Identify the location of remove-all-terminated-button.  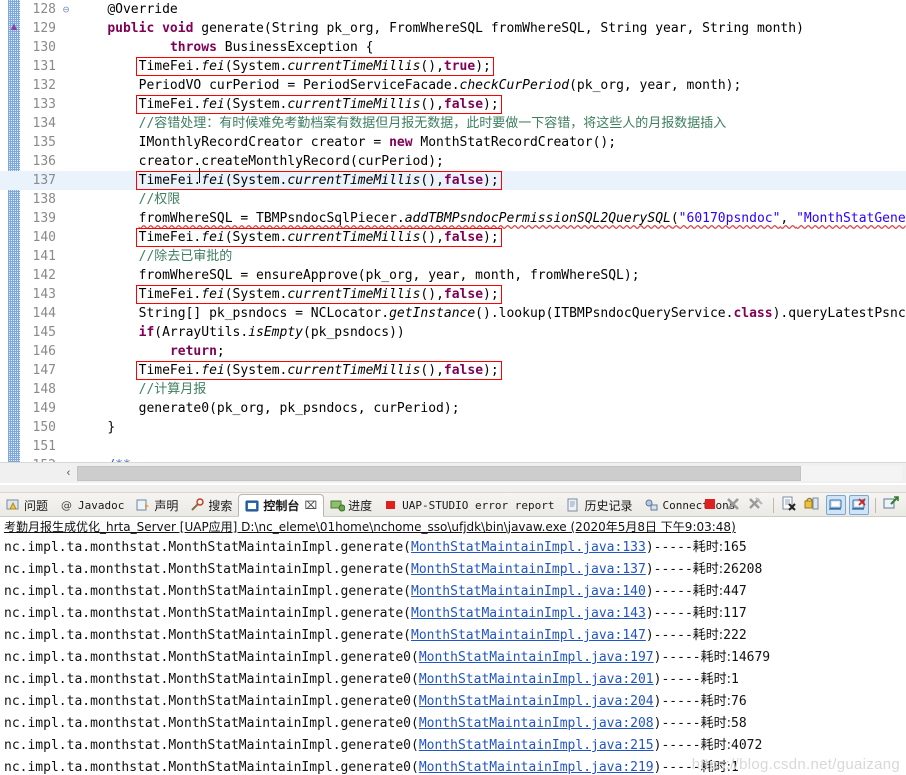
(757, 505).